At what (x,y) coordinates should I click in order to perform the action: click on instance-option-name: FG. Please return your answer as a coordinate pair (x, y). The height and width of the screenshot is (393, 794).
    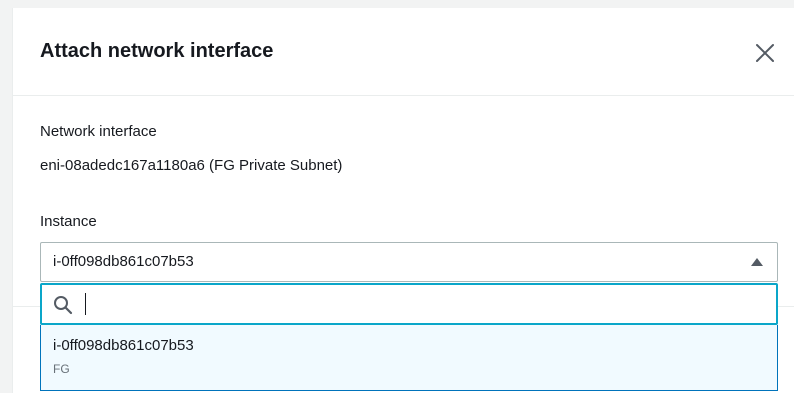
    Looking at the image, I should click on (61, 369).